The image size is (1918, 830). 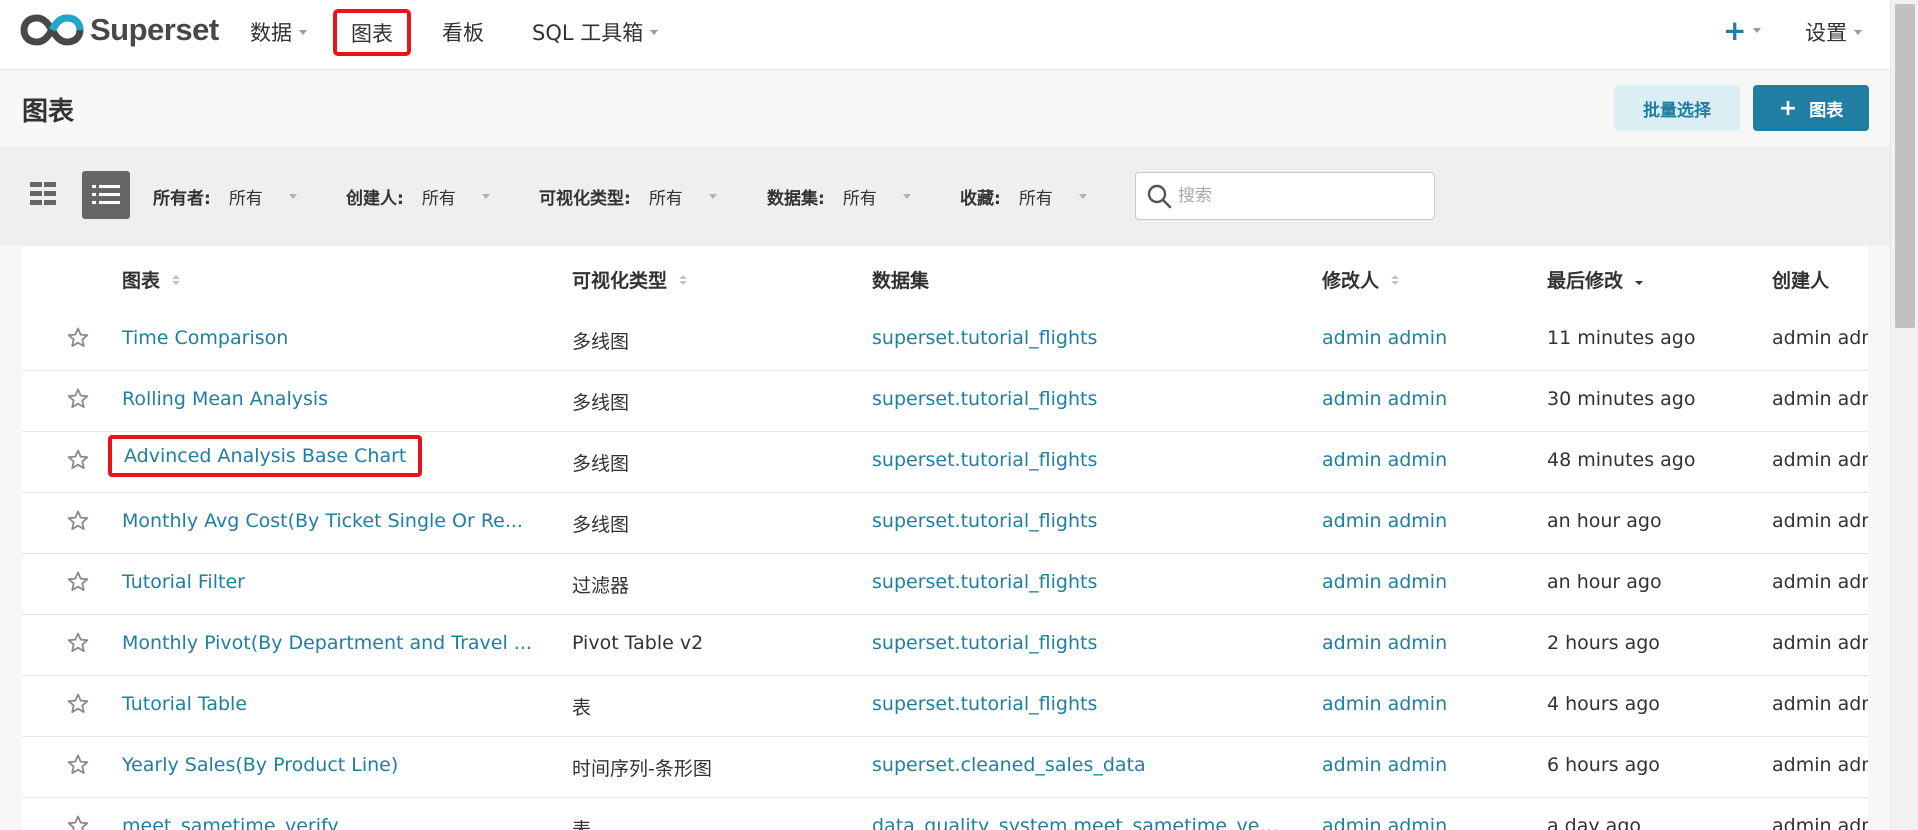 I want to click on viz-type-cell: 过滤器, so click(x=601, y=586).